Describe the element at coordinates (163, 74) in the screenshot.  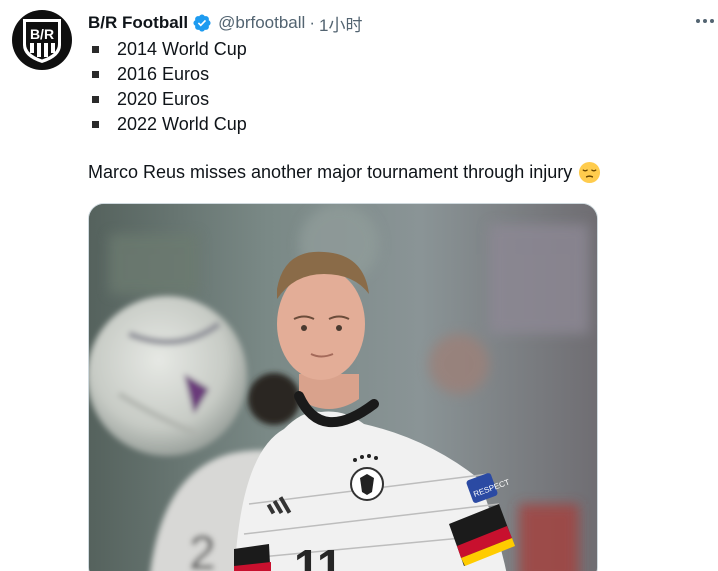
I see `list-item-label: 2016 Euros` at that location.